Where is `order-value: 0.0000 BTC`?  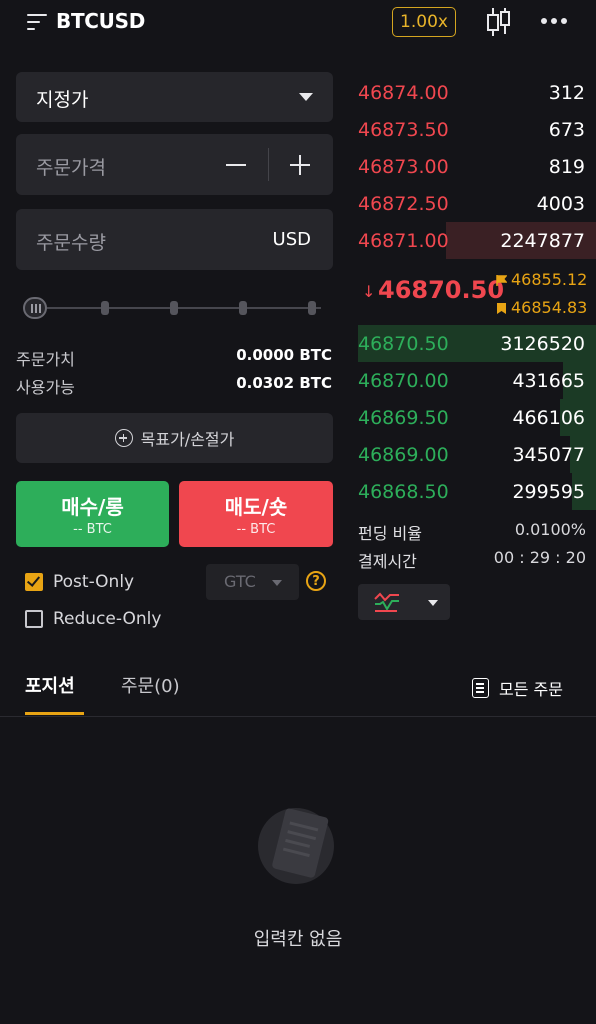 order-value: 0.0000 BTC is located at coordinates (284, 355).